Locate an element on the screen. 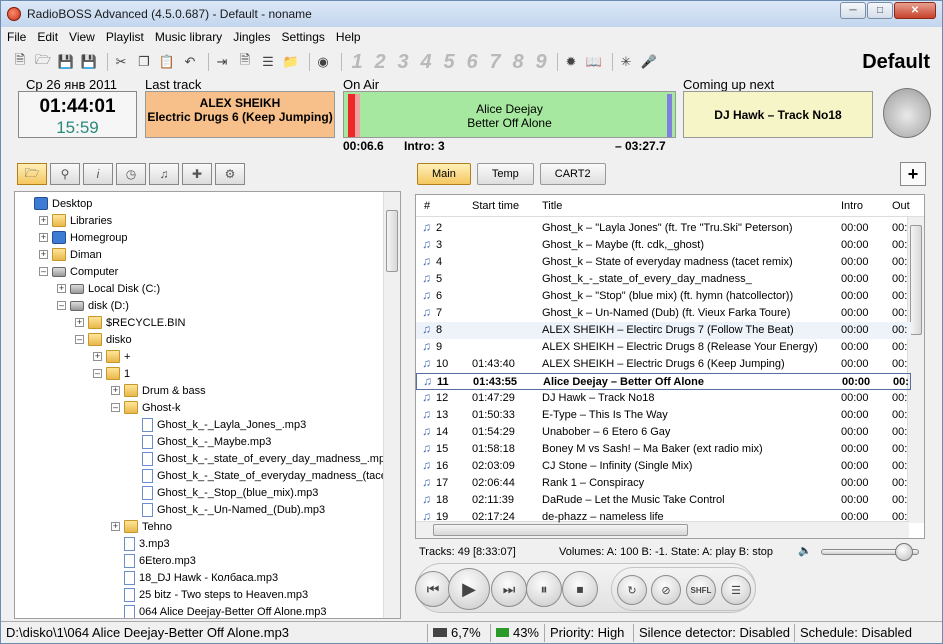  tree-item: + Homegroup is located at coordinates (83, 237).